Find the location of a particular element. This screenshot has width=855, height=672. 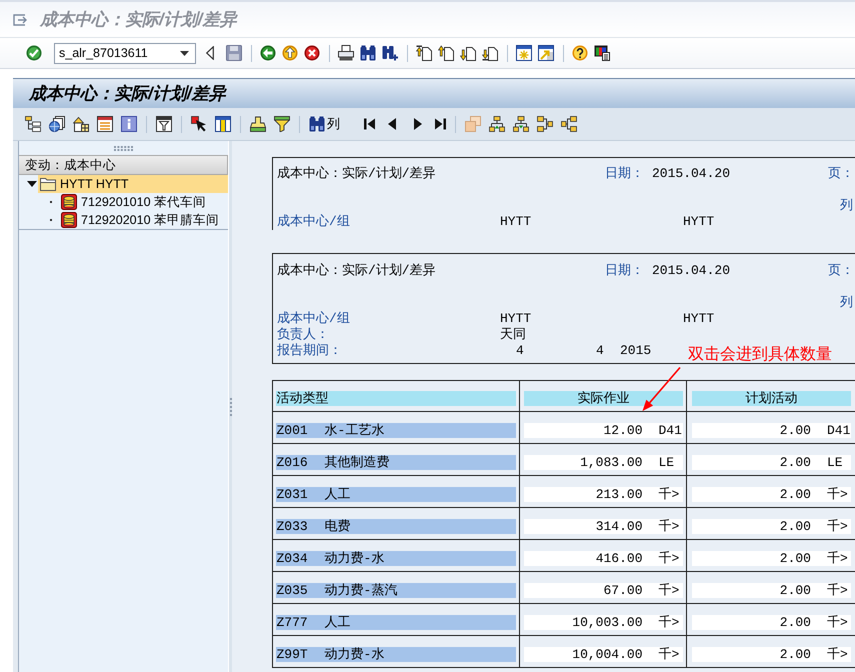

quantity-value: 12.00 is located at coordinates (622, 430).